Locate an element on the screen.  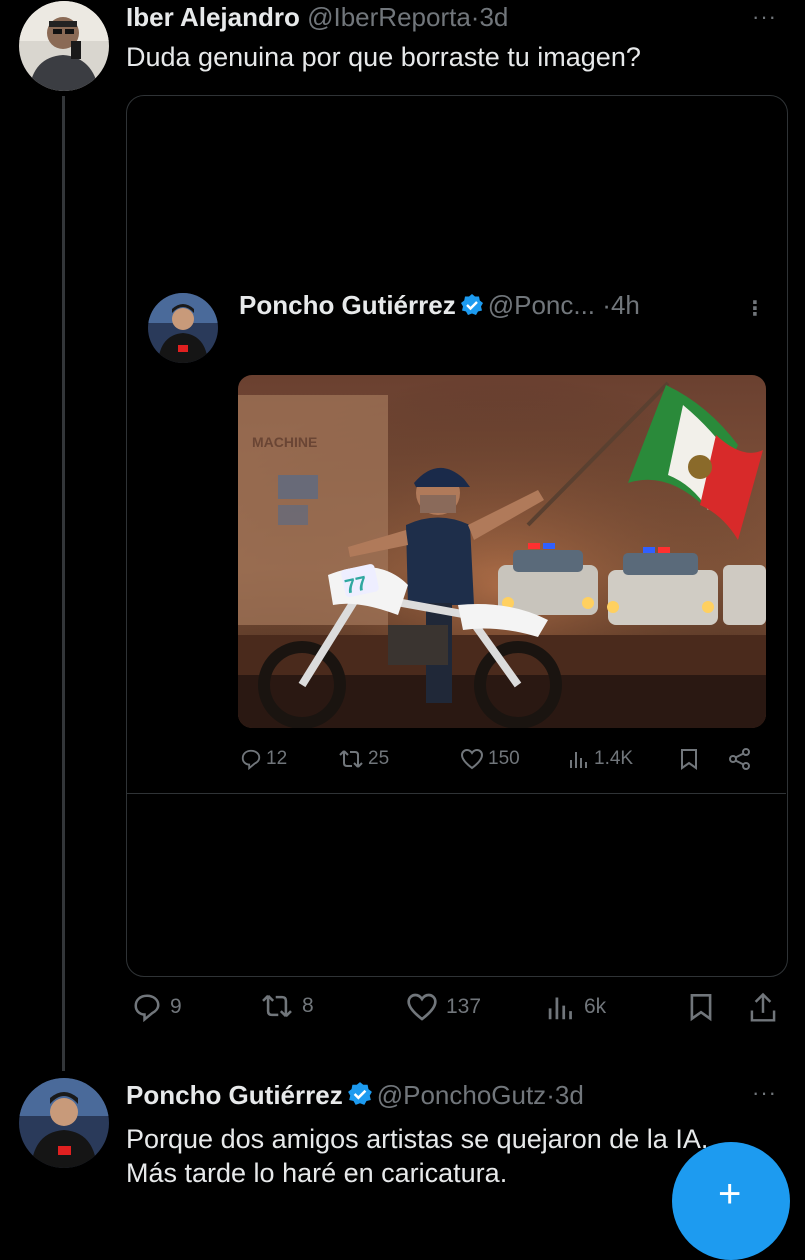
quoted-like-count: 150 is located at coordinates (504, 758).